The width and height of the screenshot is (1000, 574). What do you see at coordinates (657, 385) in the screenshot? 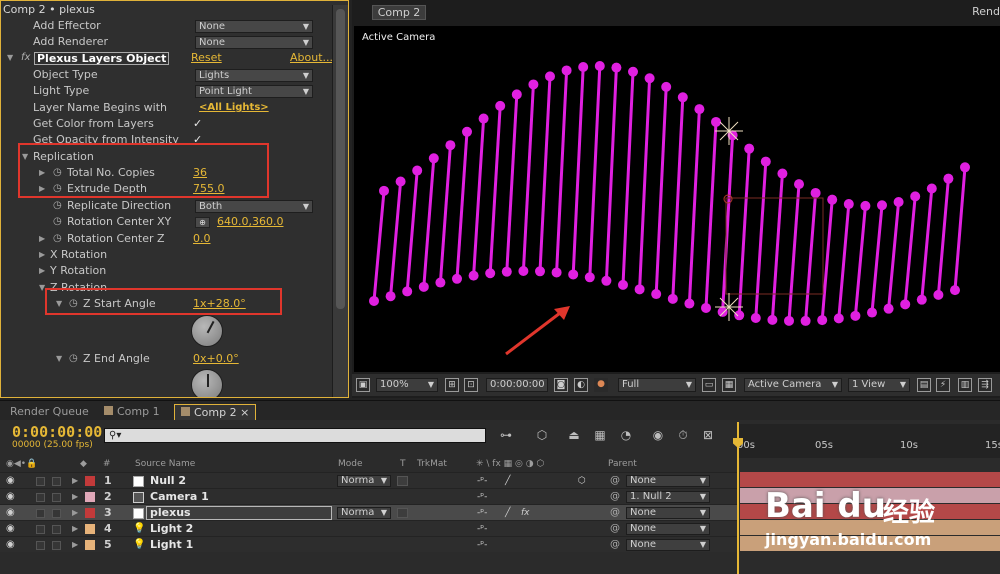
I see `resolution-dropdown: Full ▼` at bounding box center [657, 385].